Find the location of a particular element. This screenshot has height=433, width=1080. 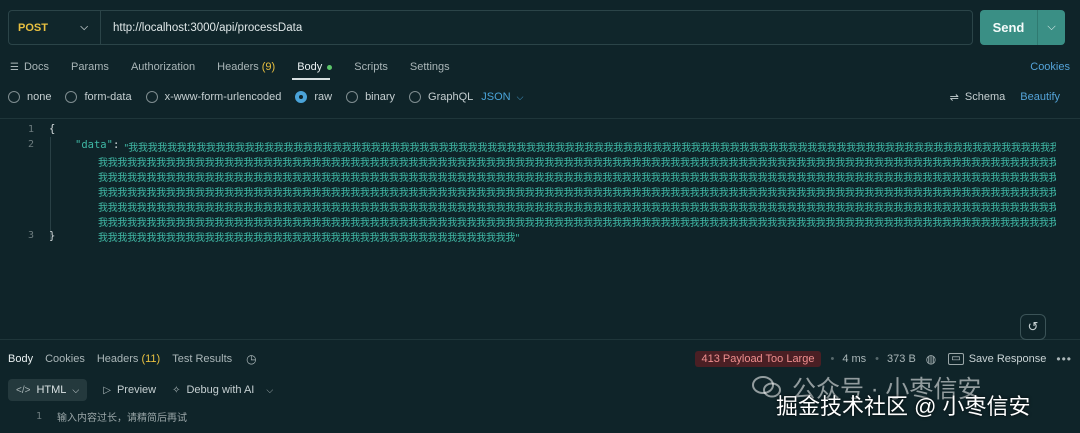

save-icon: ▭ is located at coordinates (956, 359).